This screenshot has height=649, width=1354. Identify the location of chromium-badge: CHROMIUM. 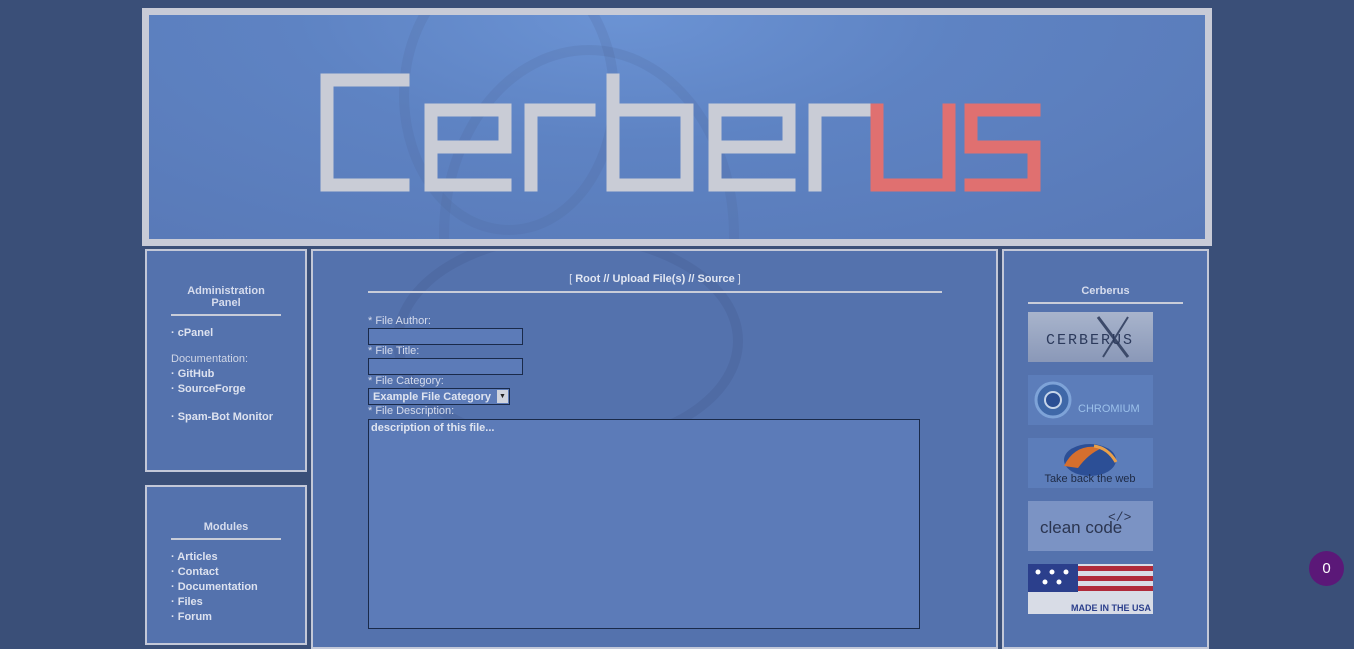
(1090, 400).